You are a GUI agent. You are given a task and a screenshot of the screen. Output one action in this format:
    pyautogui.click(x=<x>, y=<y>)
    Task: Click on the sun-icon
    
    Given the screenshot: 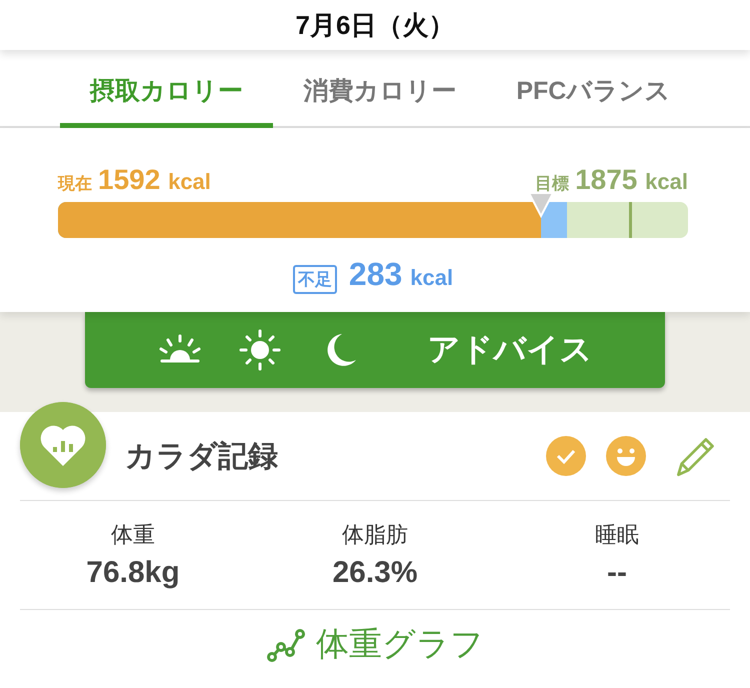 What is the action you would take?
    pyautogui.click(x=260, y=350)
    